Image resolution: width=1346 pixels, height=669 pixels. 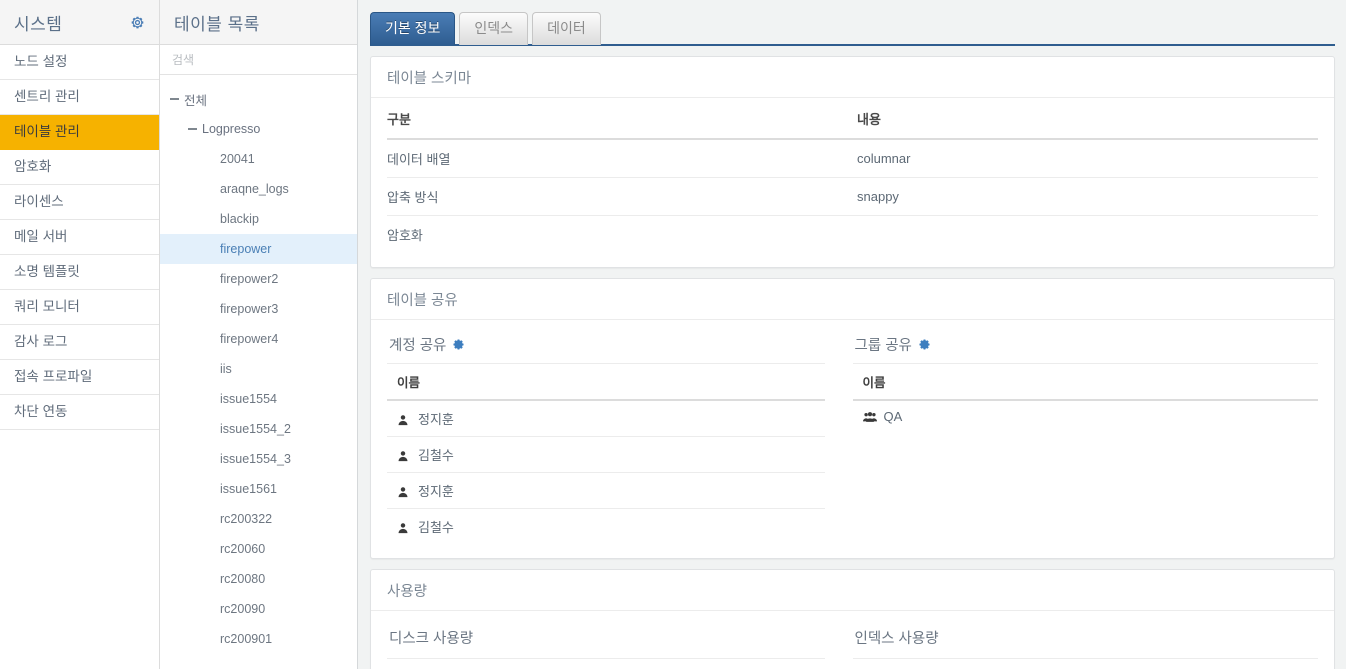 What do you see at coordinates (38, 24) in the screenshot?
I see `system-sidebar-title: 시스템` at bounding box center [38, 24].